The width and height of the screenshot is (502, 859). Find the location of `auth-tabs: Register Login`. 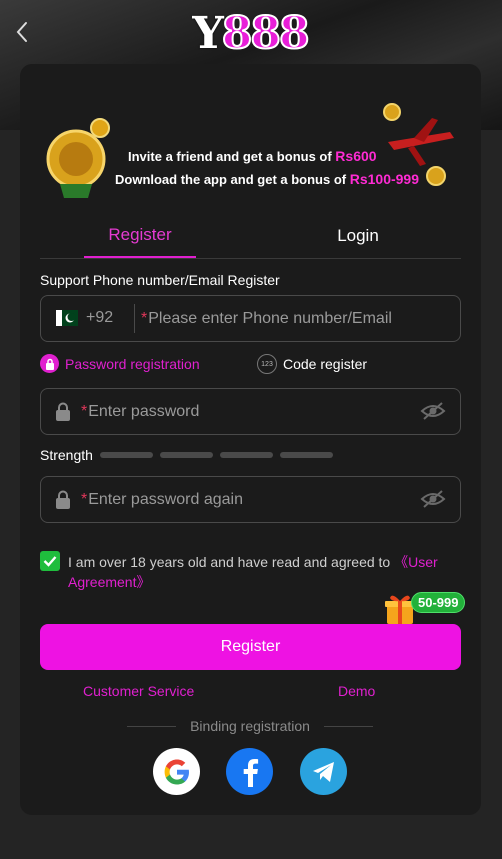

auth-tabs: Register Login is located at coordinates (250, 236).